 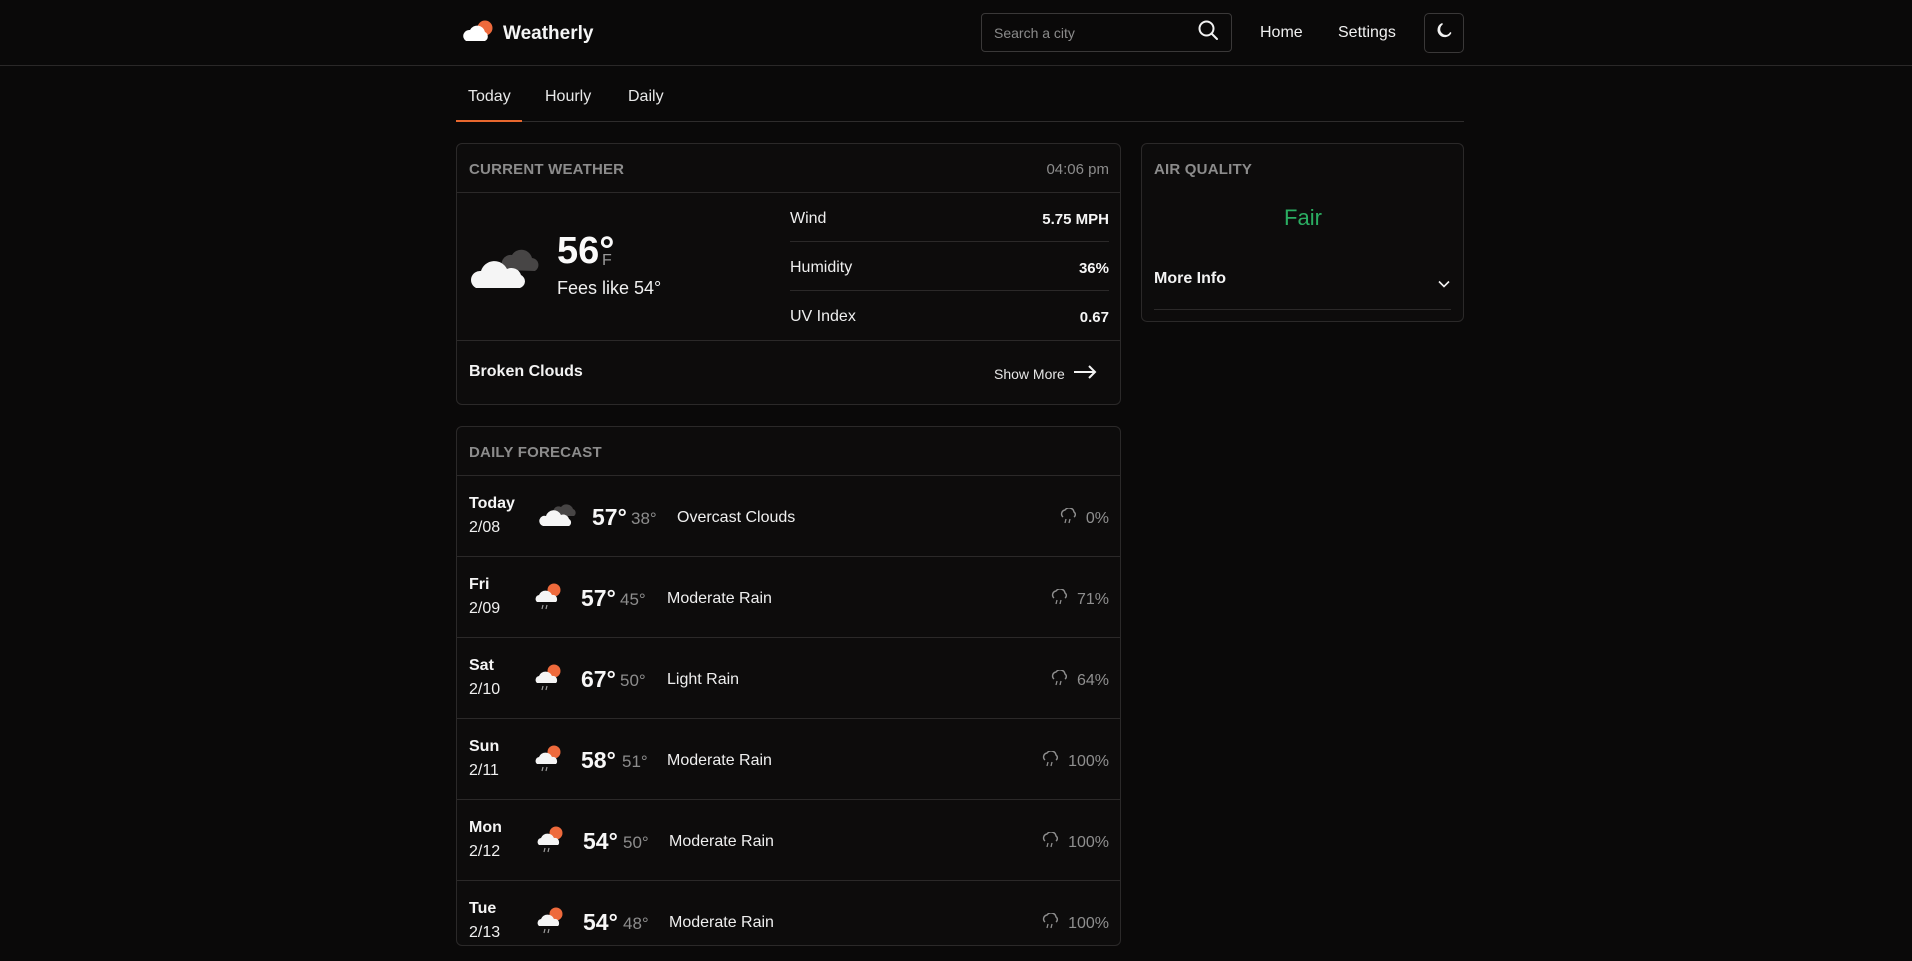 I want to click on uv-index-label: UV Index, so click(x=823, y=316).